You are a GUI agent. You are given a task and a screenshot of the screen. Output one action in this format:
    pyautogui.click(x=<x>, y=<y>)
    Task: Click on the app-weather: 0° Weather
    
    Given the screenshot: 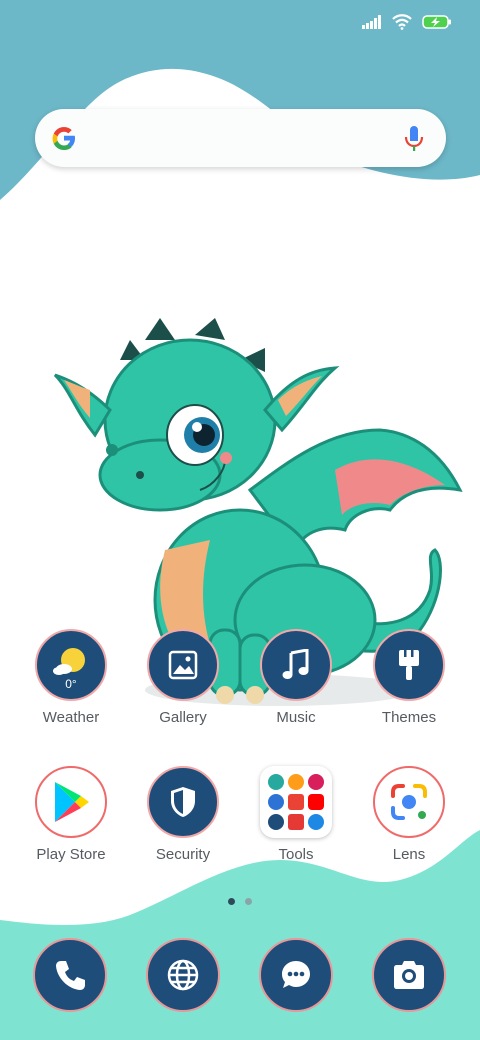 What is the action you would take?
    pyautogui.click(x=71, y=677)
    